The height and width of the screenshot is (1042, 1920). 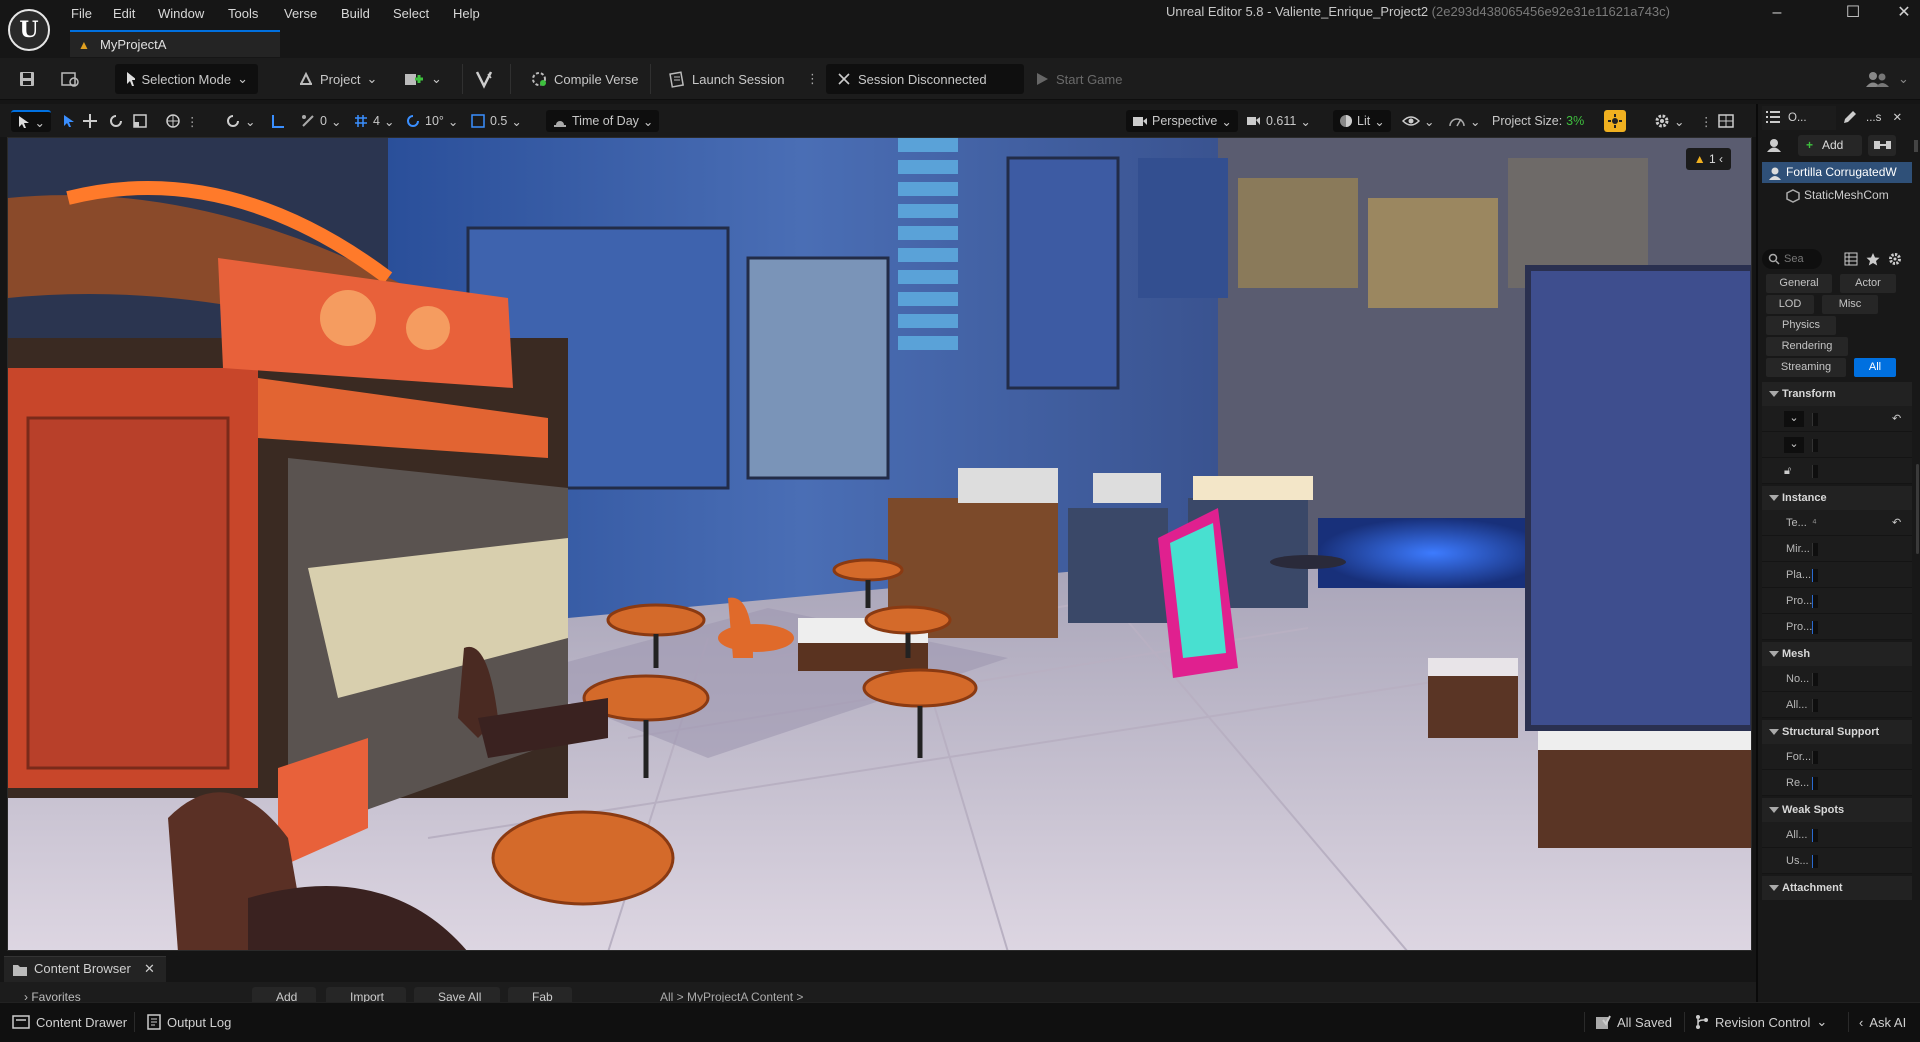 I want to click on snap-rotation-value: 0 ⌄, so click(x=320, y=121).